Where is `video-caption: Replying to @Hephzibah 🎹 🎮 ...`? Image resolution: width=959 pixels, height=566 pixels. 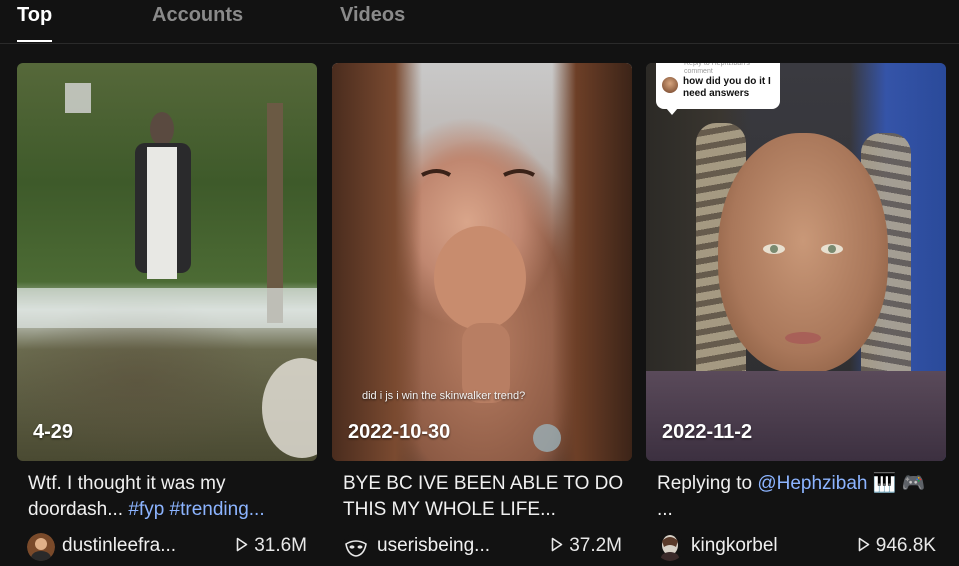
video-caption: Replying to @Hephzibah 🎹 🎮 ... is located at coordinates (796, 497).